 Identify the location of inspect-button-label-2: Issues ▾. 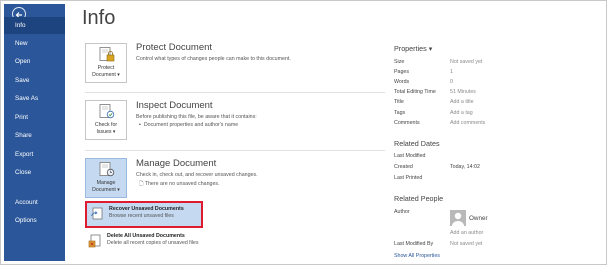
(106, 132).